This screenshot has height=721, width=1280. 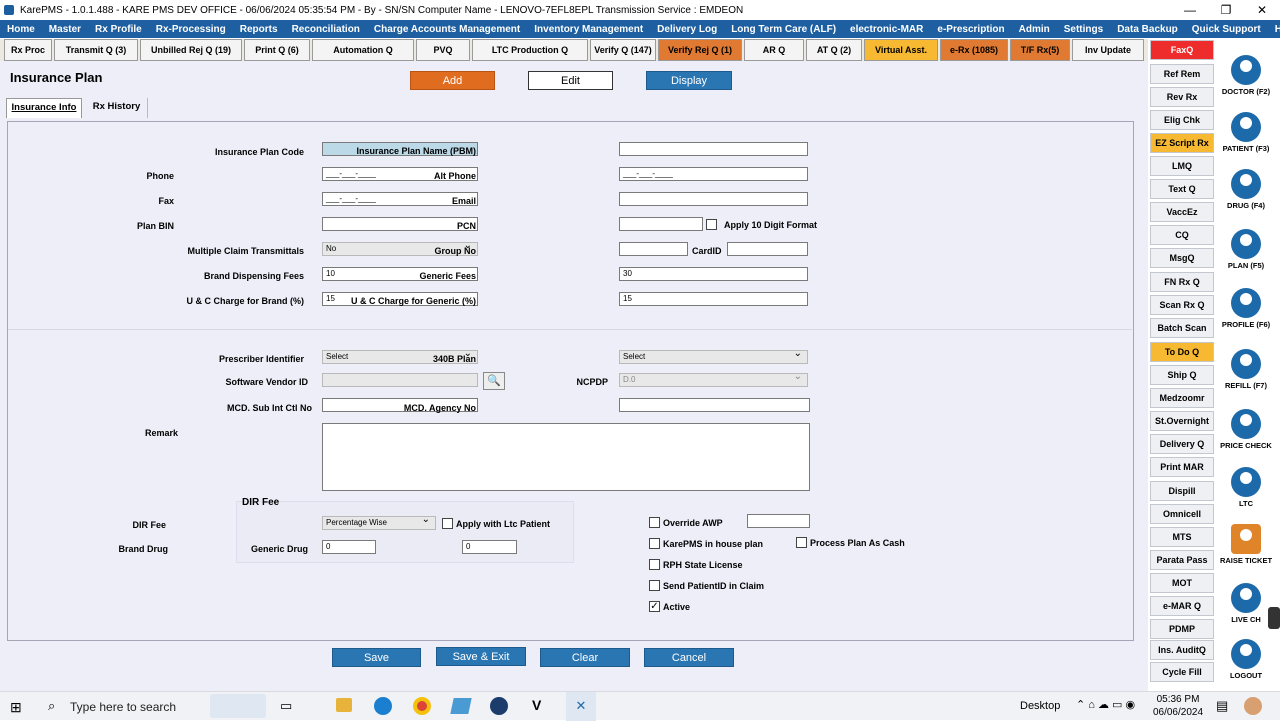 What do you see at coordinates (713, 379) in the screenshot?
I see `ncpdp-select: D.0` at bounding box center [713, 379].